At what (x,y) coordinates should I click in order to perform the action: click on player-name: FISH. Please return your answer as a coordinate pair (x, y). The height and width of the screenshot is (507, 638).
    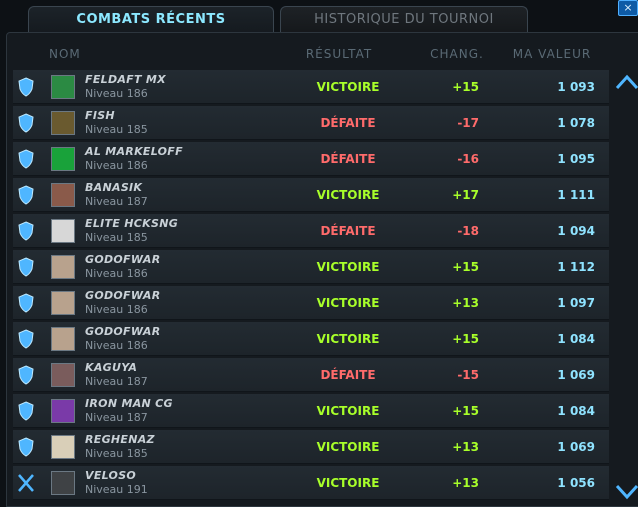
    Looking at the image, I should click on (100, 115).